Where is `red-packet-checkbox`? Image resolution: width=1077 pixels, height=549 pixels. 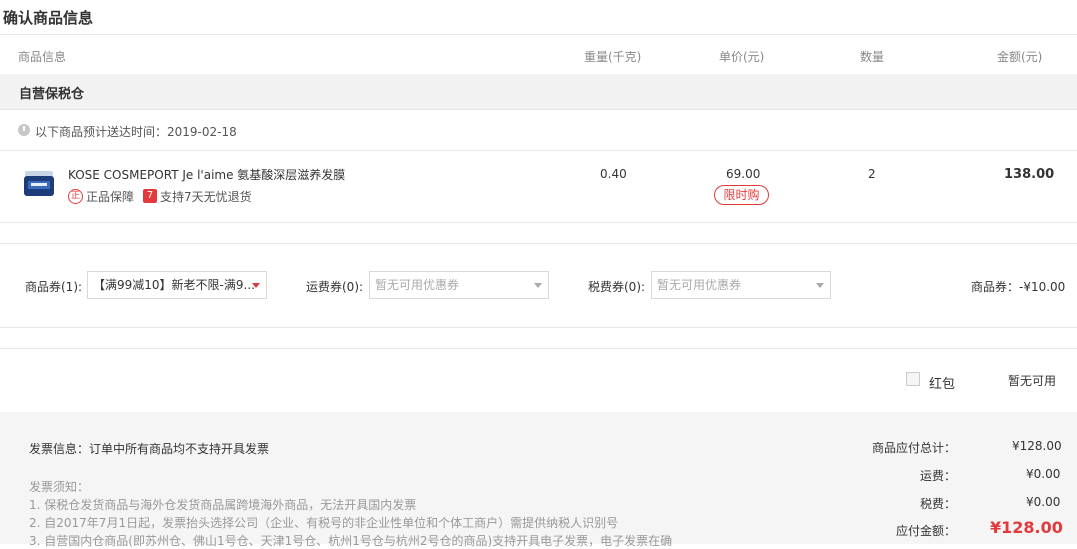 red-packet-checkbox is located at coordinates (913, 379).